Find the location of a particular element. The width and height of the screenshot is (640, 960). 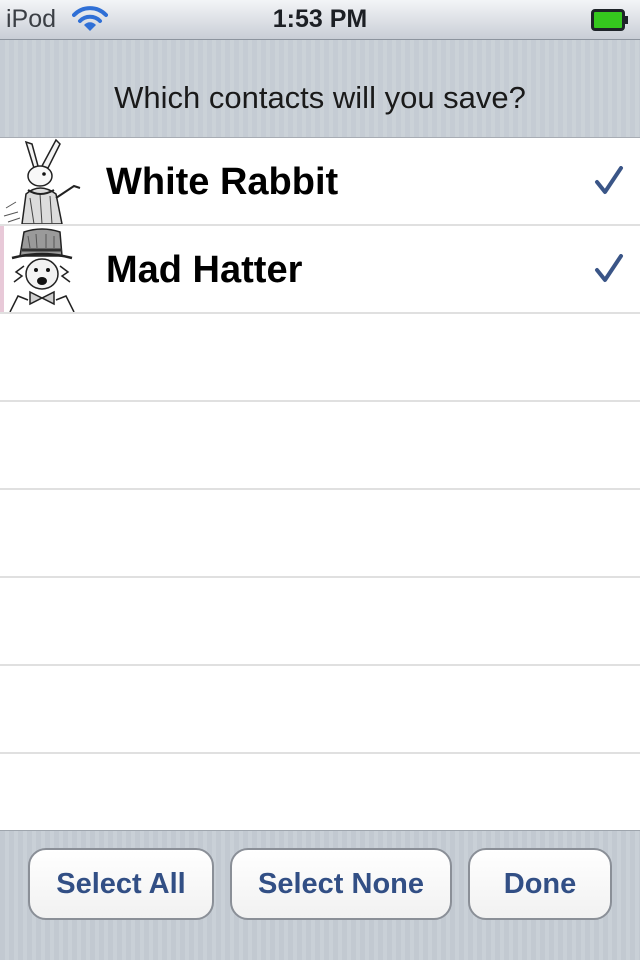

select-all-button: Select All is located at coordinates (121, 884).